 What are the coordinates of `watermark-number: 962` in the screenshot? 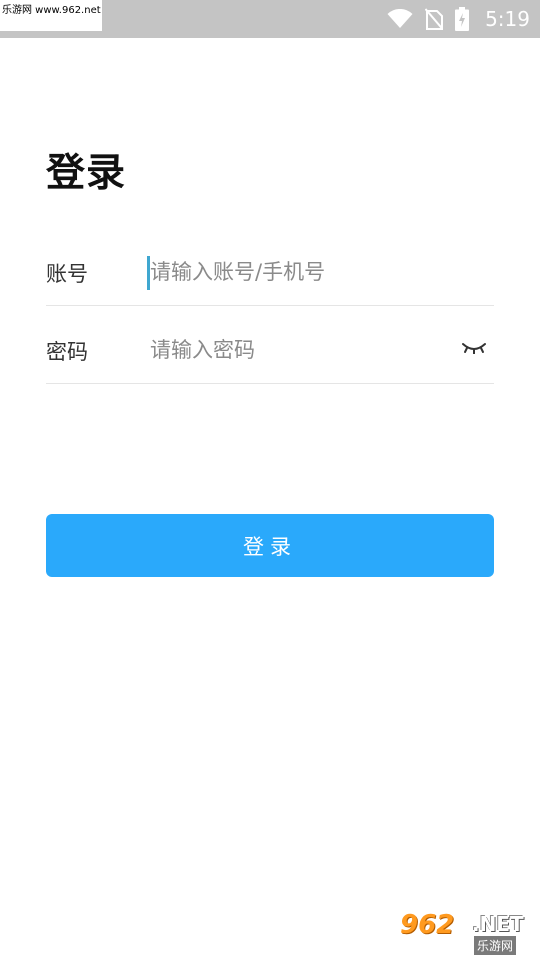 It's located at (427, 925).